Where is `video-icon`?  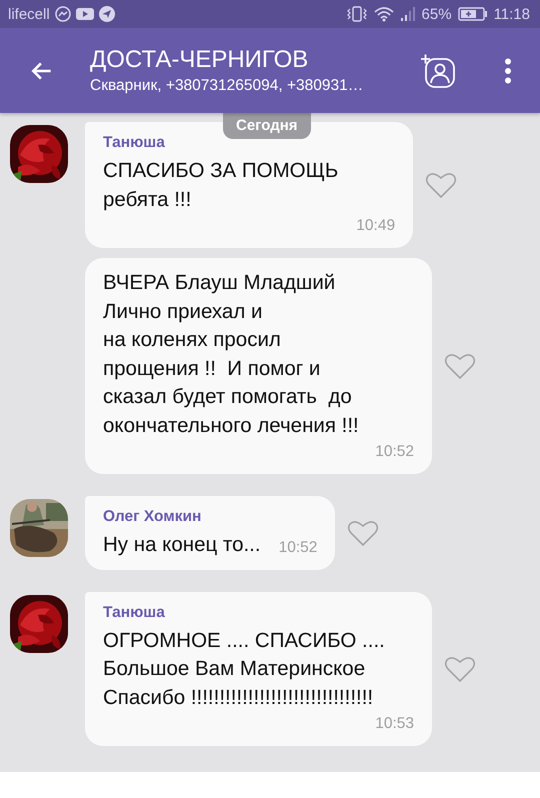 video-icon is located at coordinates (85, 14).